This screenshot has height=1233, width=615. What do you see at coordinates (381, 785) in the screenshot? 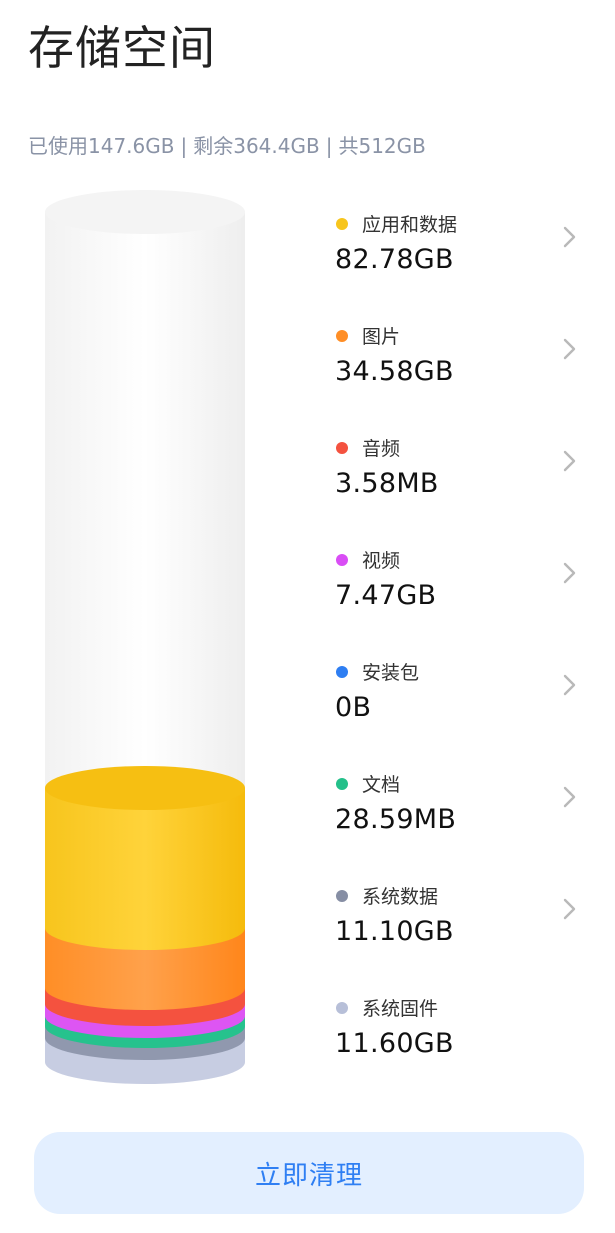
I see `category-label: 文档` at bounding box center [381, 785].